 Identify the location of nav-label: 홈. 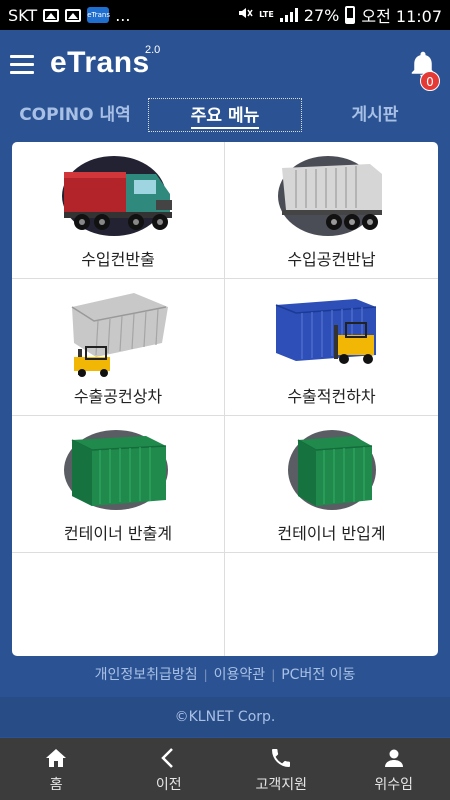
(56, 785).